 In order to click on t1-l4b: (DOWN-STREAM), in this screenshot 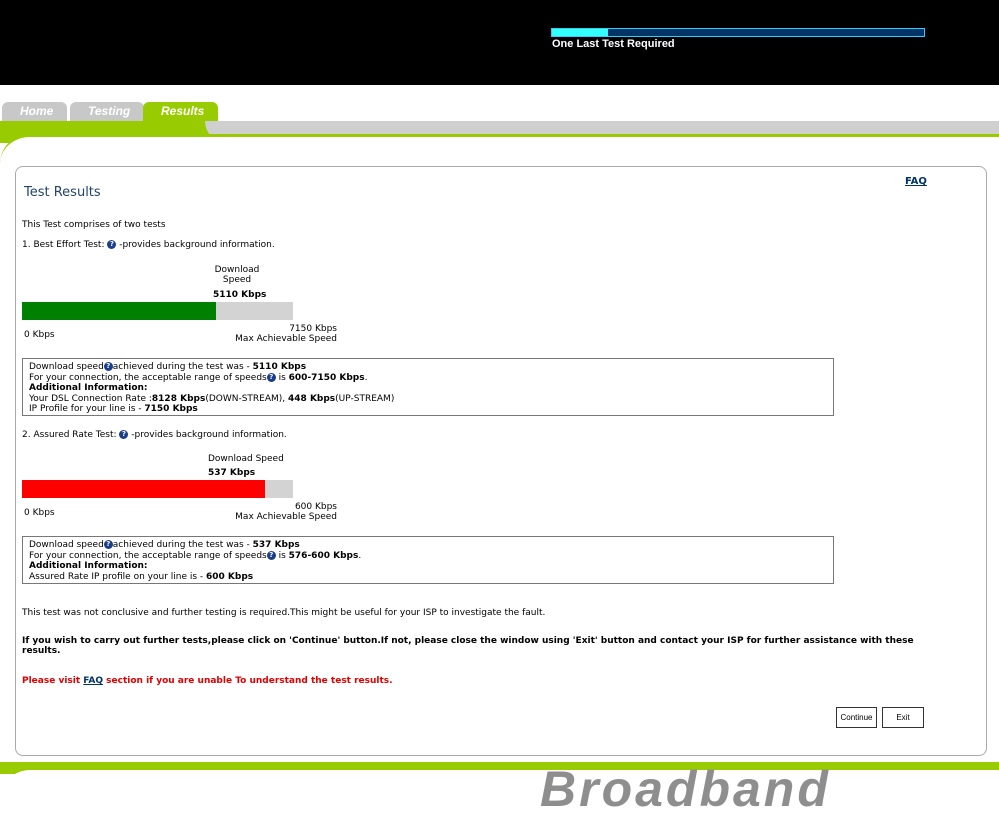, I will do `click(247, 398)`.